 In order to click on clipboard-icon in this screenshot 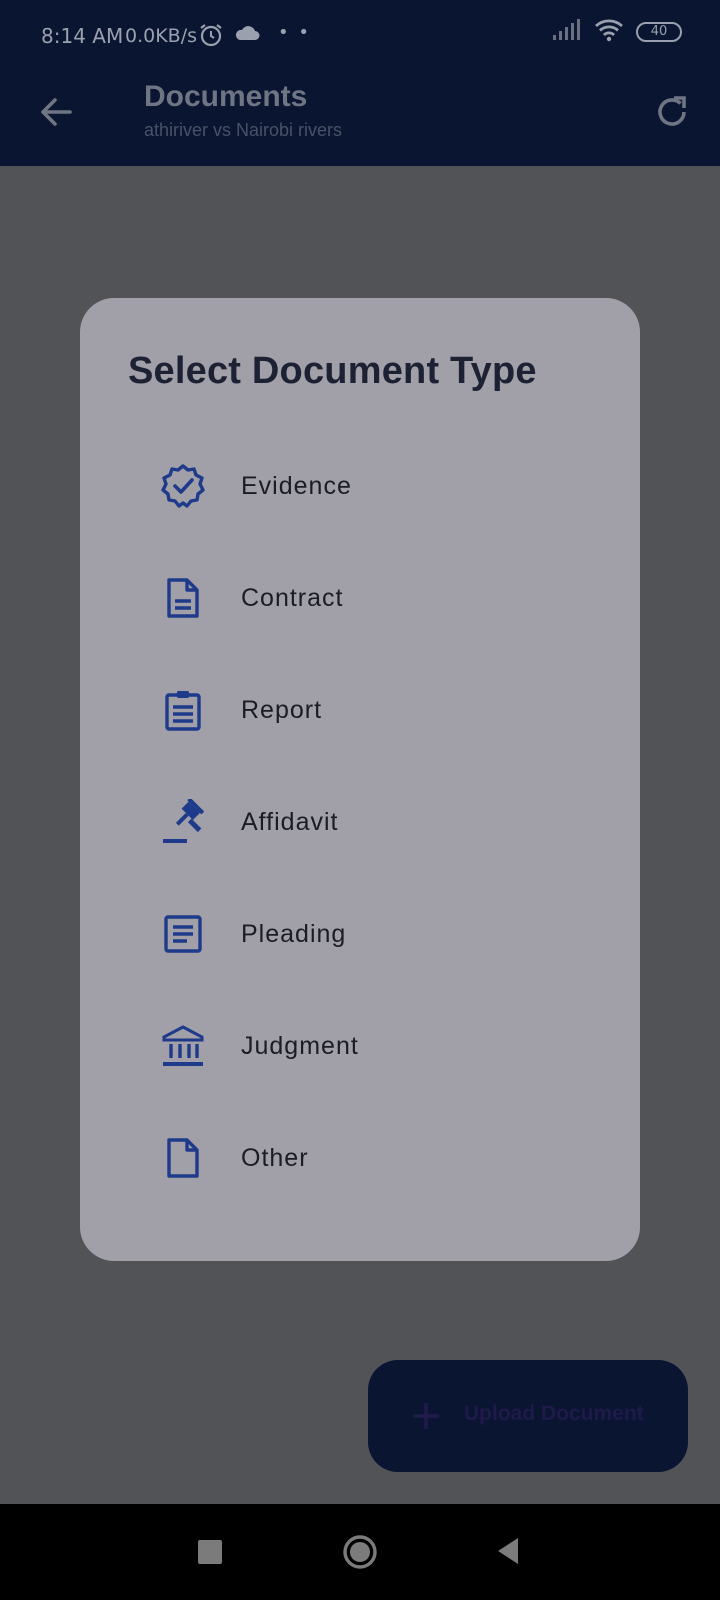, I will do `click(183, 710)`.